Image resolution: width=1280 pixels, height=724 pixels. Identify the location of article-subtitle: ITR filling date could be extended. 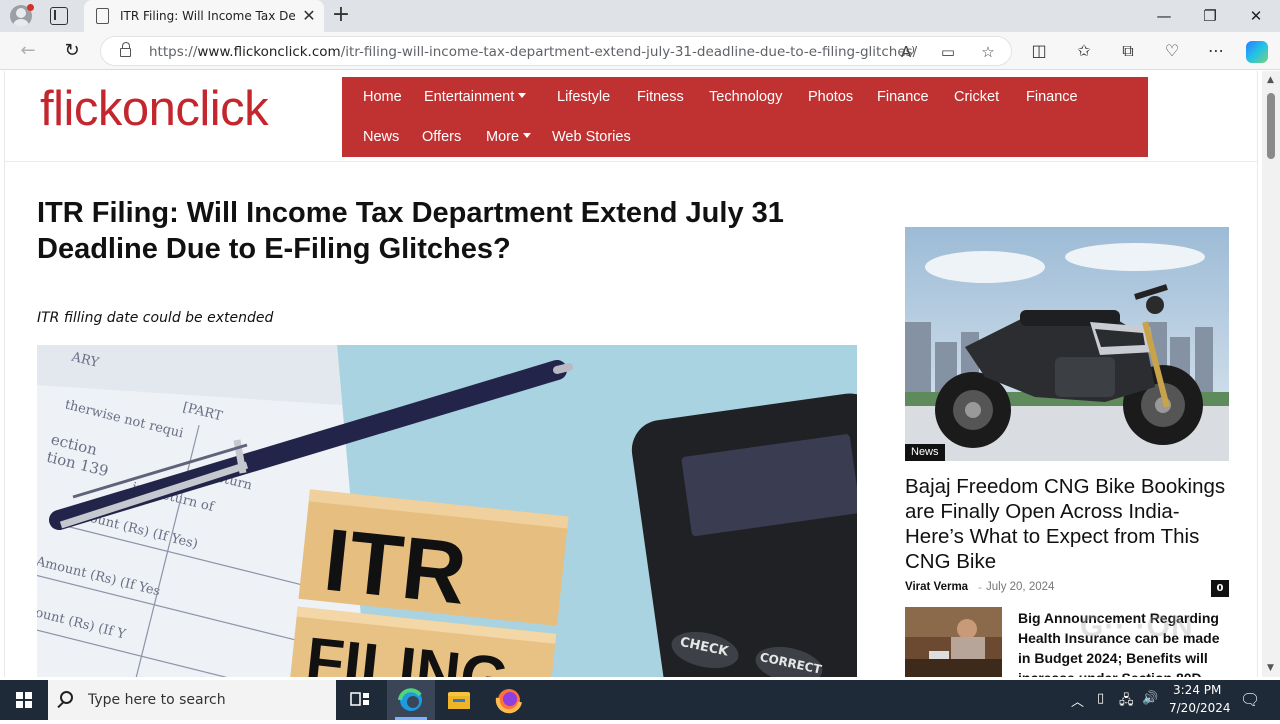
(155, 318).